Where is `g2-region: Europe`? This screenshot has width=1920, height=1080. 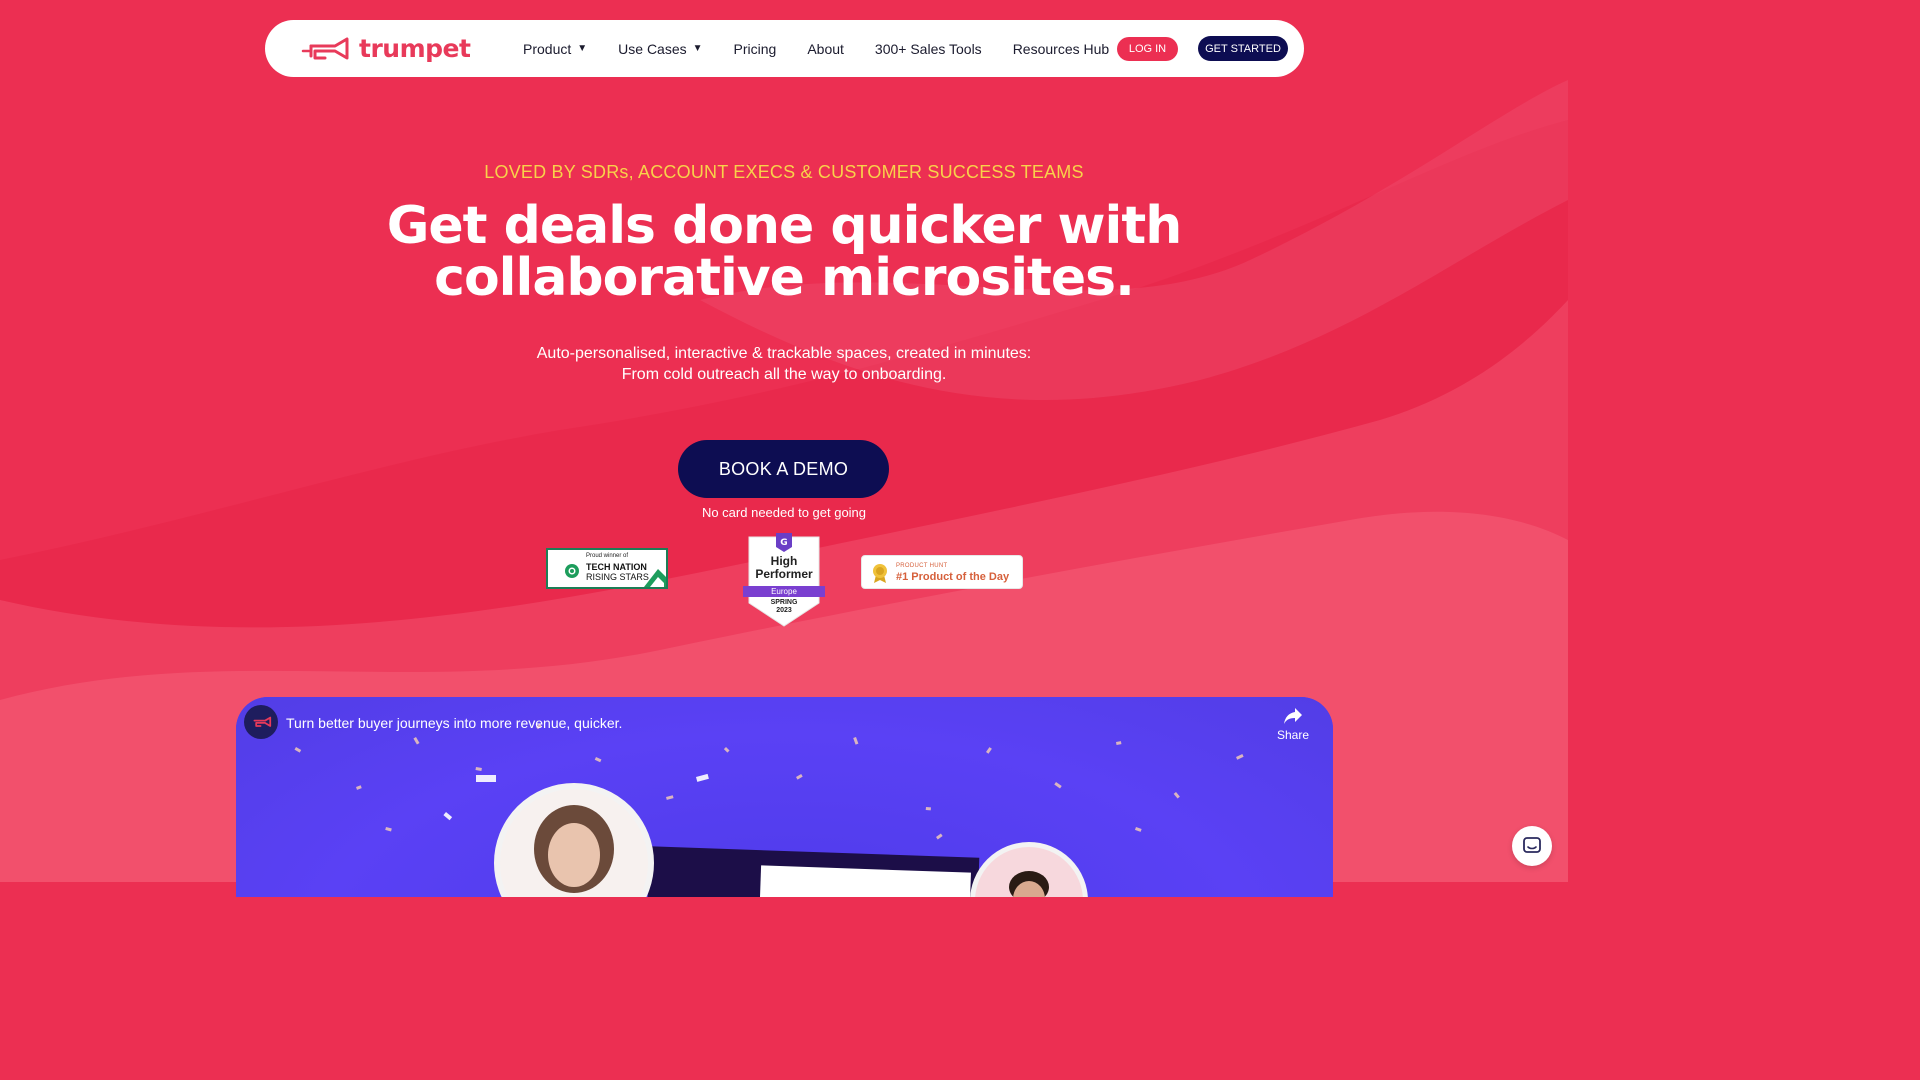
g2-region: Europe is located at coordinates (784, 591).